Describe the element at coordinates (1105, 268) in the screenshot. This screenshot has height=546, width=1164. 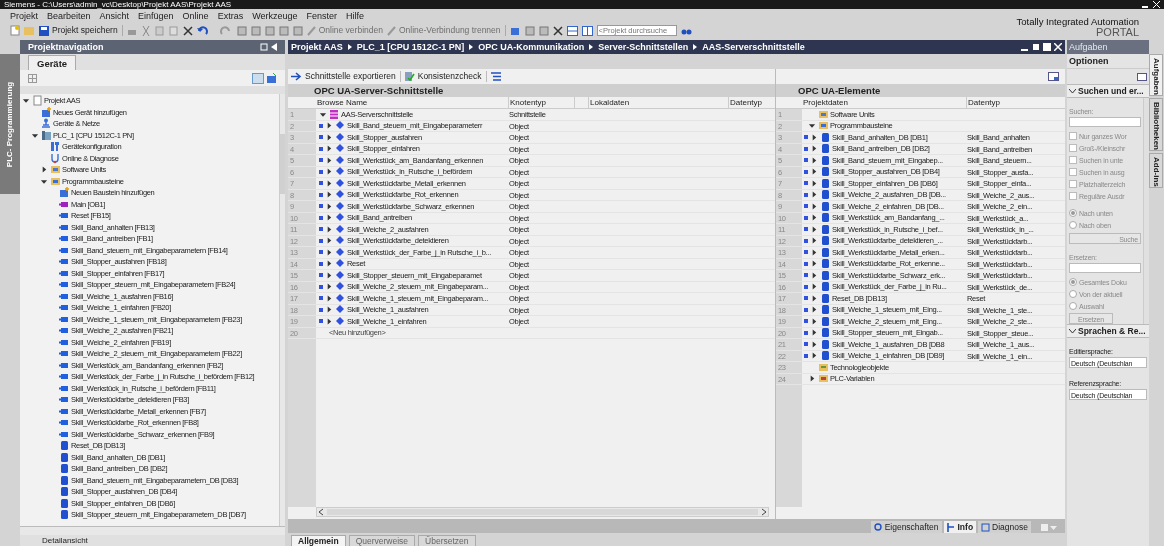
I see `replace-field` at that location.